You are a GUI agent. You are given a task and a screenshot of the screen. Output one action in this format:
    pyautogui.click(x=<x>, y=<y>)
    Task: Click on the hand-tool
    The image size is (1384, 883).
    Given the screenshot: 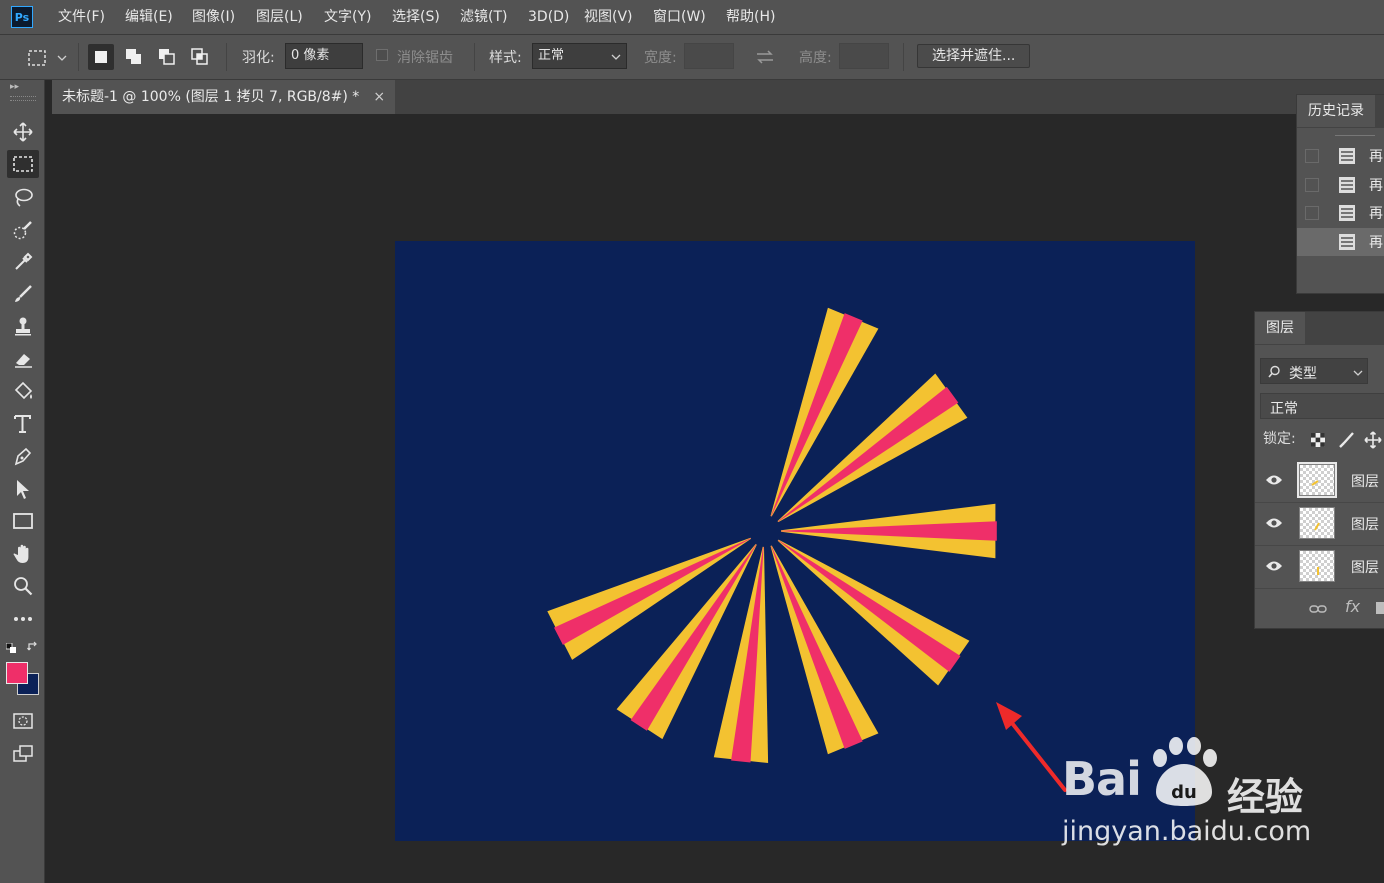 What is the action you would take?
    pyautogui.click(x=23, y=554)
    